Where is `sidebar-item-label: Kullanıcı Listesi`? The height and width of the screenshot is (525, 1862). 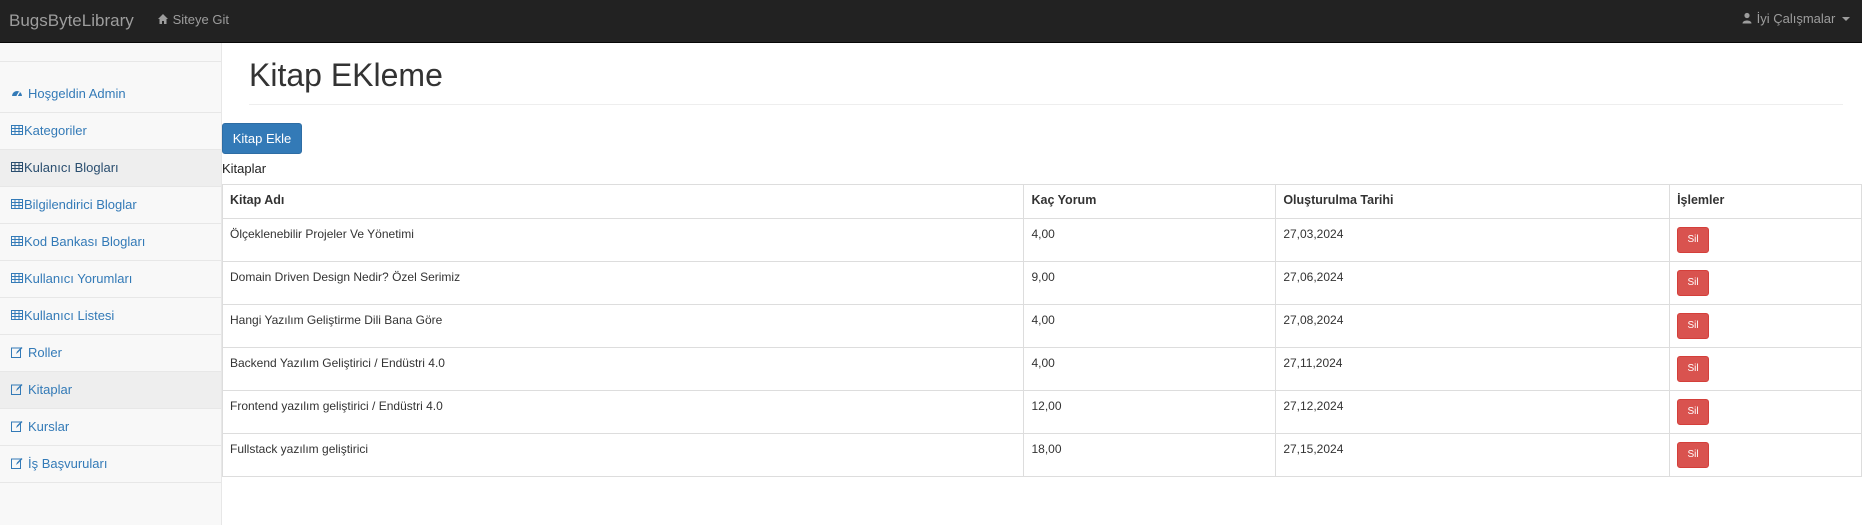 sidebar-item-label: Kullanıcı Listesi is located at coordinates (69, 315).